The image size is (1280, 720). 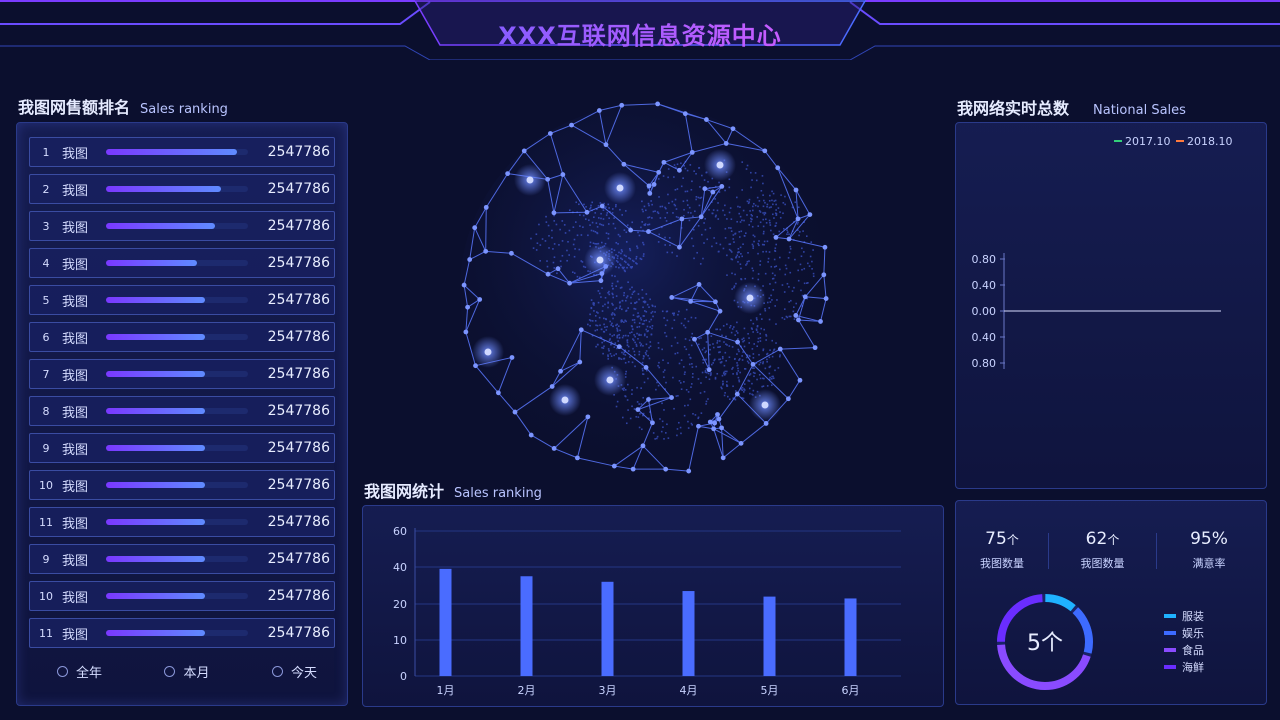 I want to click on ranking-row: 3 我图 2547786, so click(x=182, y=226).